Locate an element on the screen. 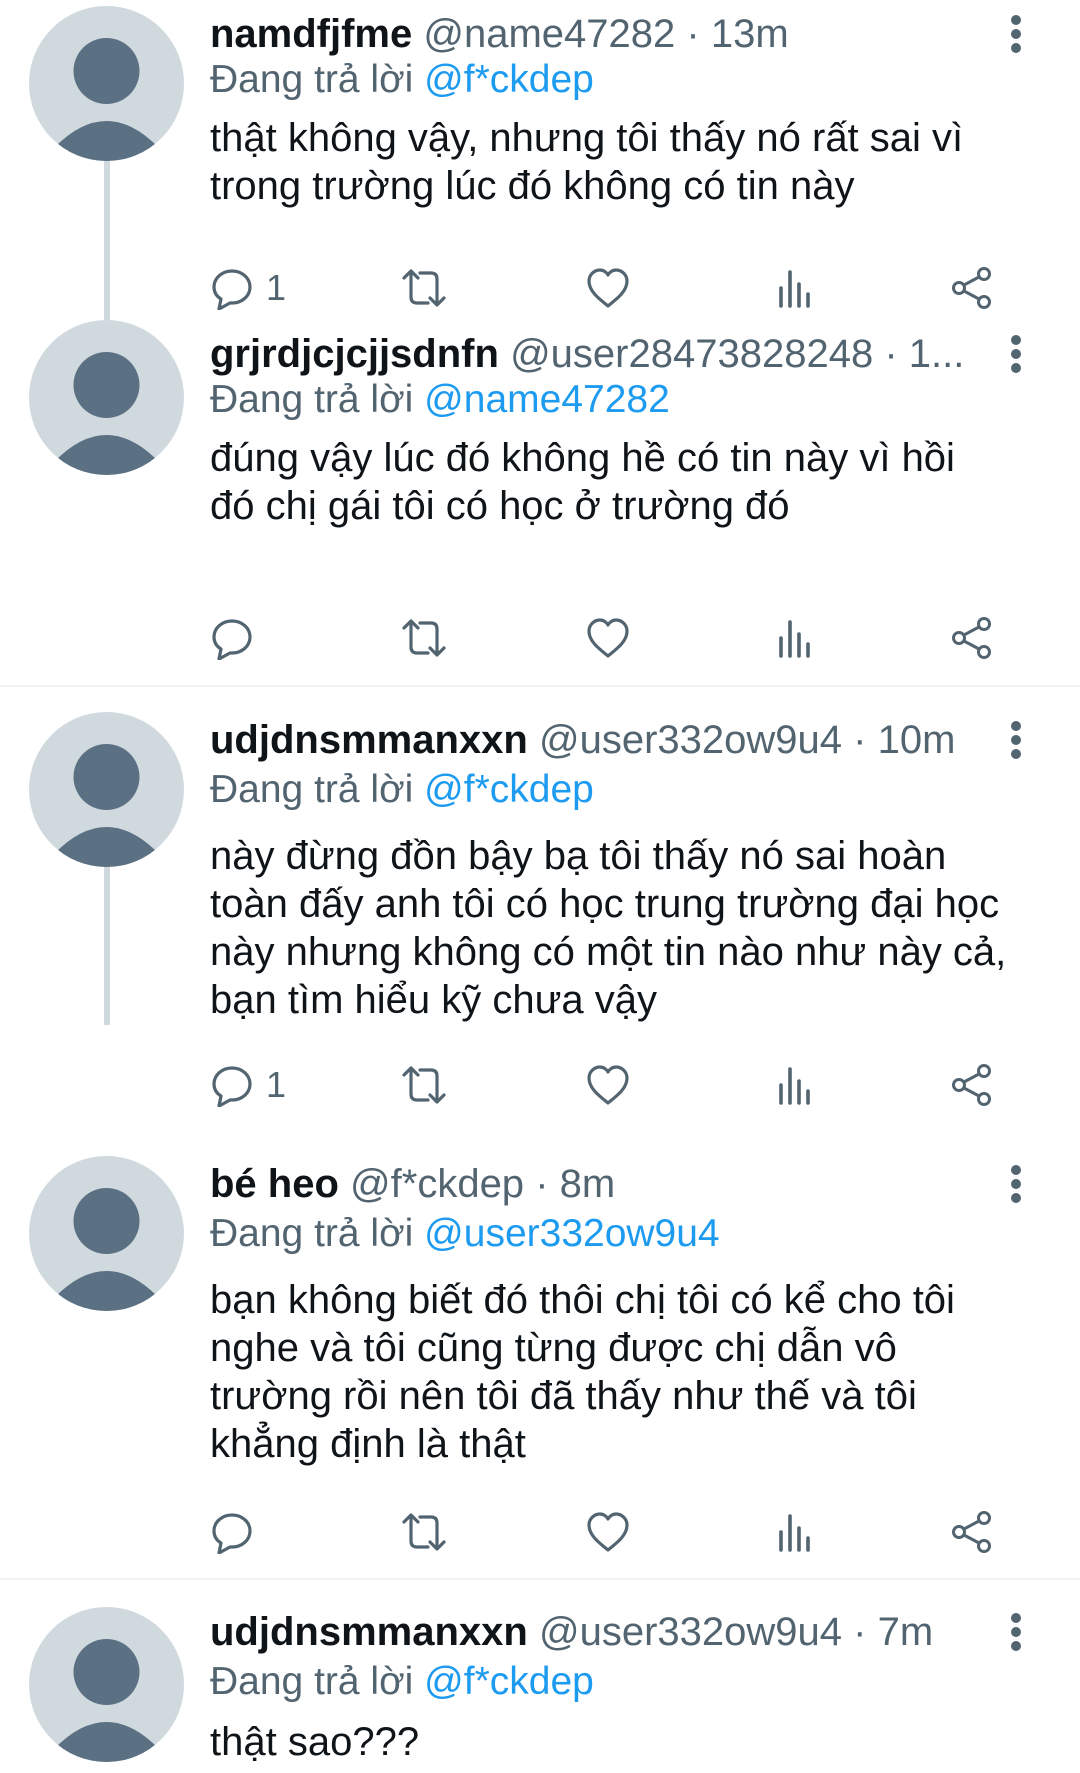  action-bar is located at coordinates (610, 1532).